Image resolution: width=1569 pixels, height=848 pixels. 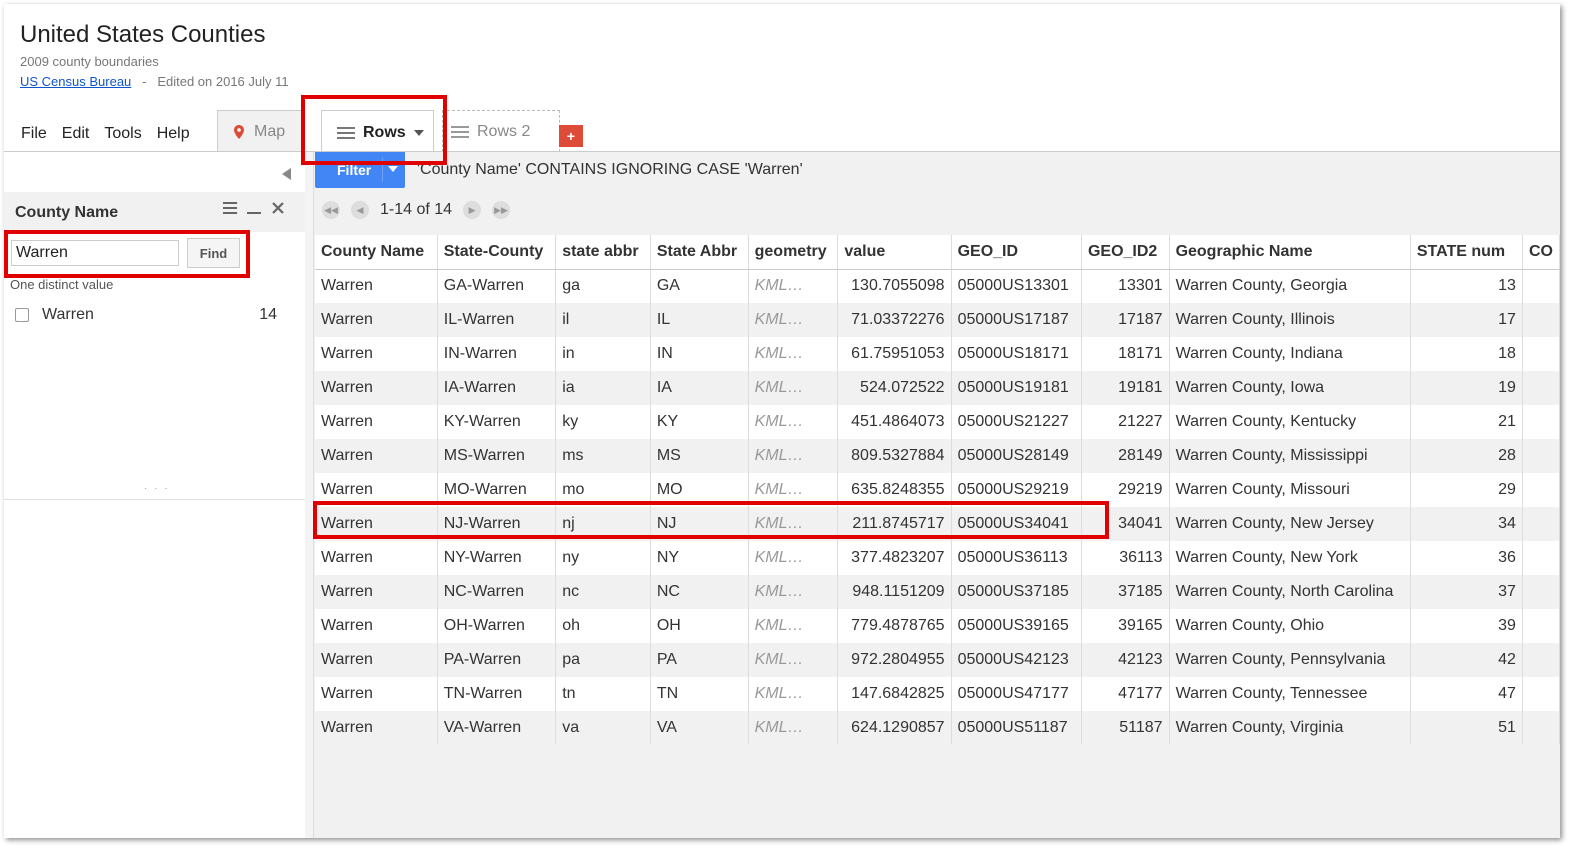 I want to click on minimize-icon, so click(x=254, y=208).